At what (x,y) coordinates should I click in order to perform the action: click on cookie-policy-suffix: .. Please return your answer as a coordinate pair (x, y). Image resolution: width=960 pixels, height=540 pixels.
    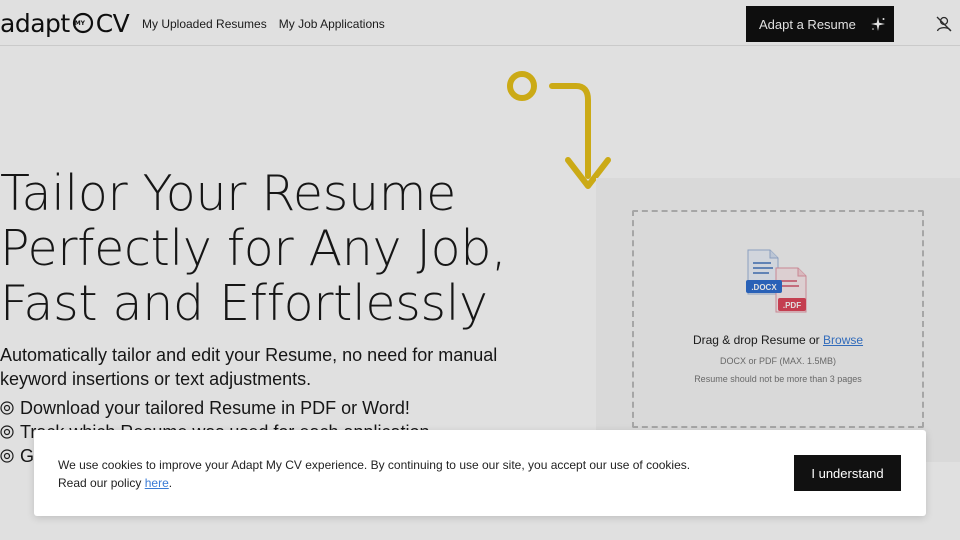
    Looking at the image, I should click on (170, 483).